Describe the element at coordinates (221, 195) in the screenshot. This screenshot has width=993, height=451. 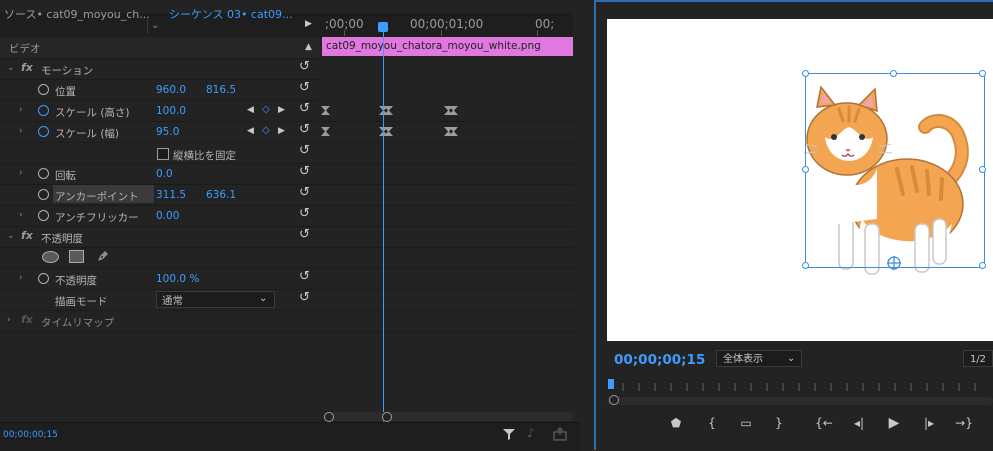
I see `anchor-point-y-value: 636.1` at that location.